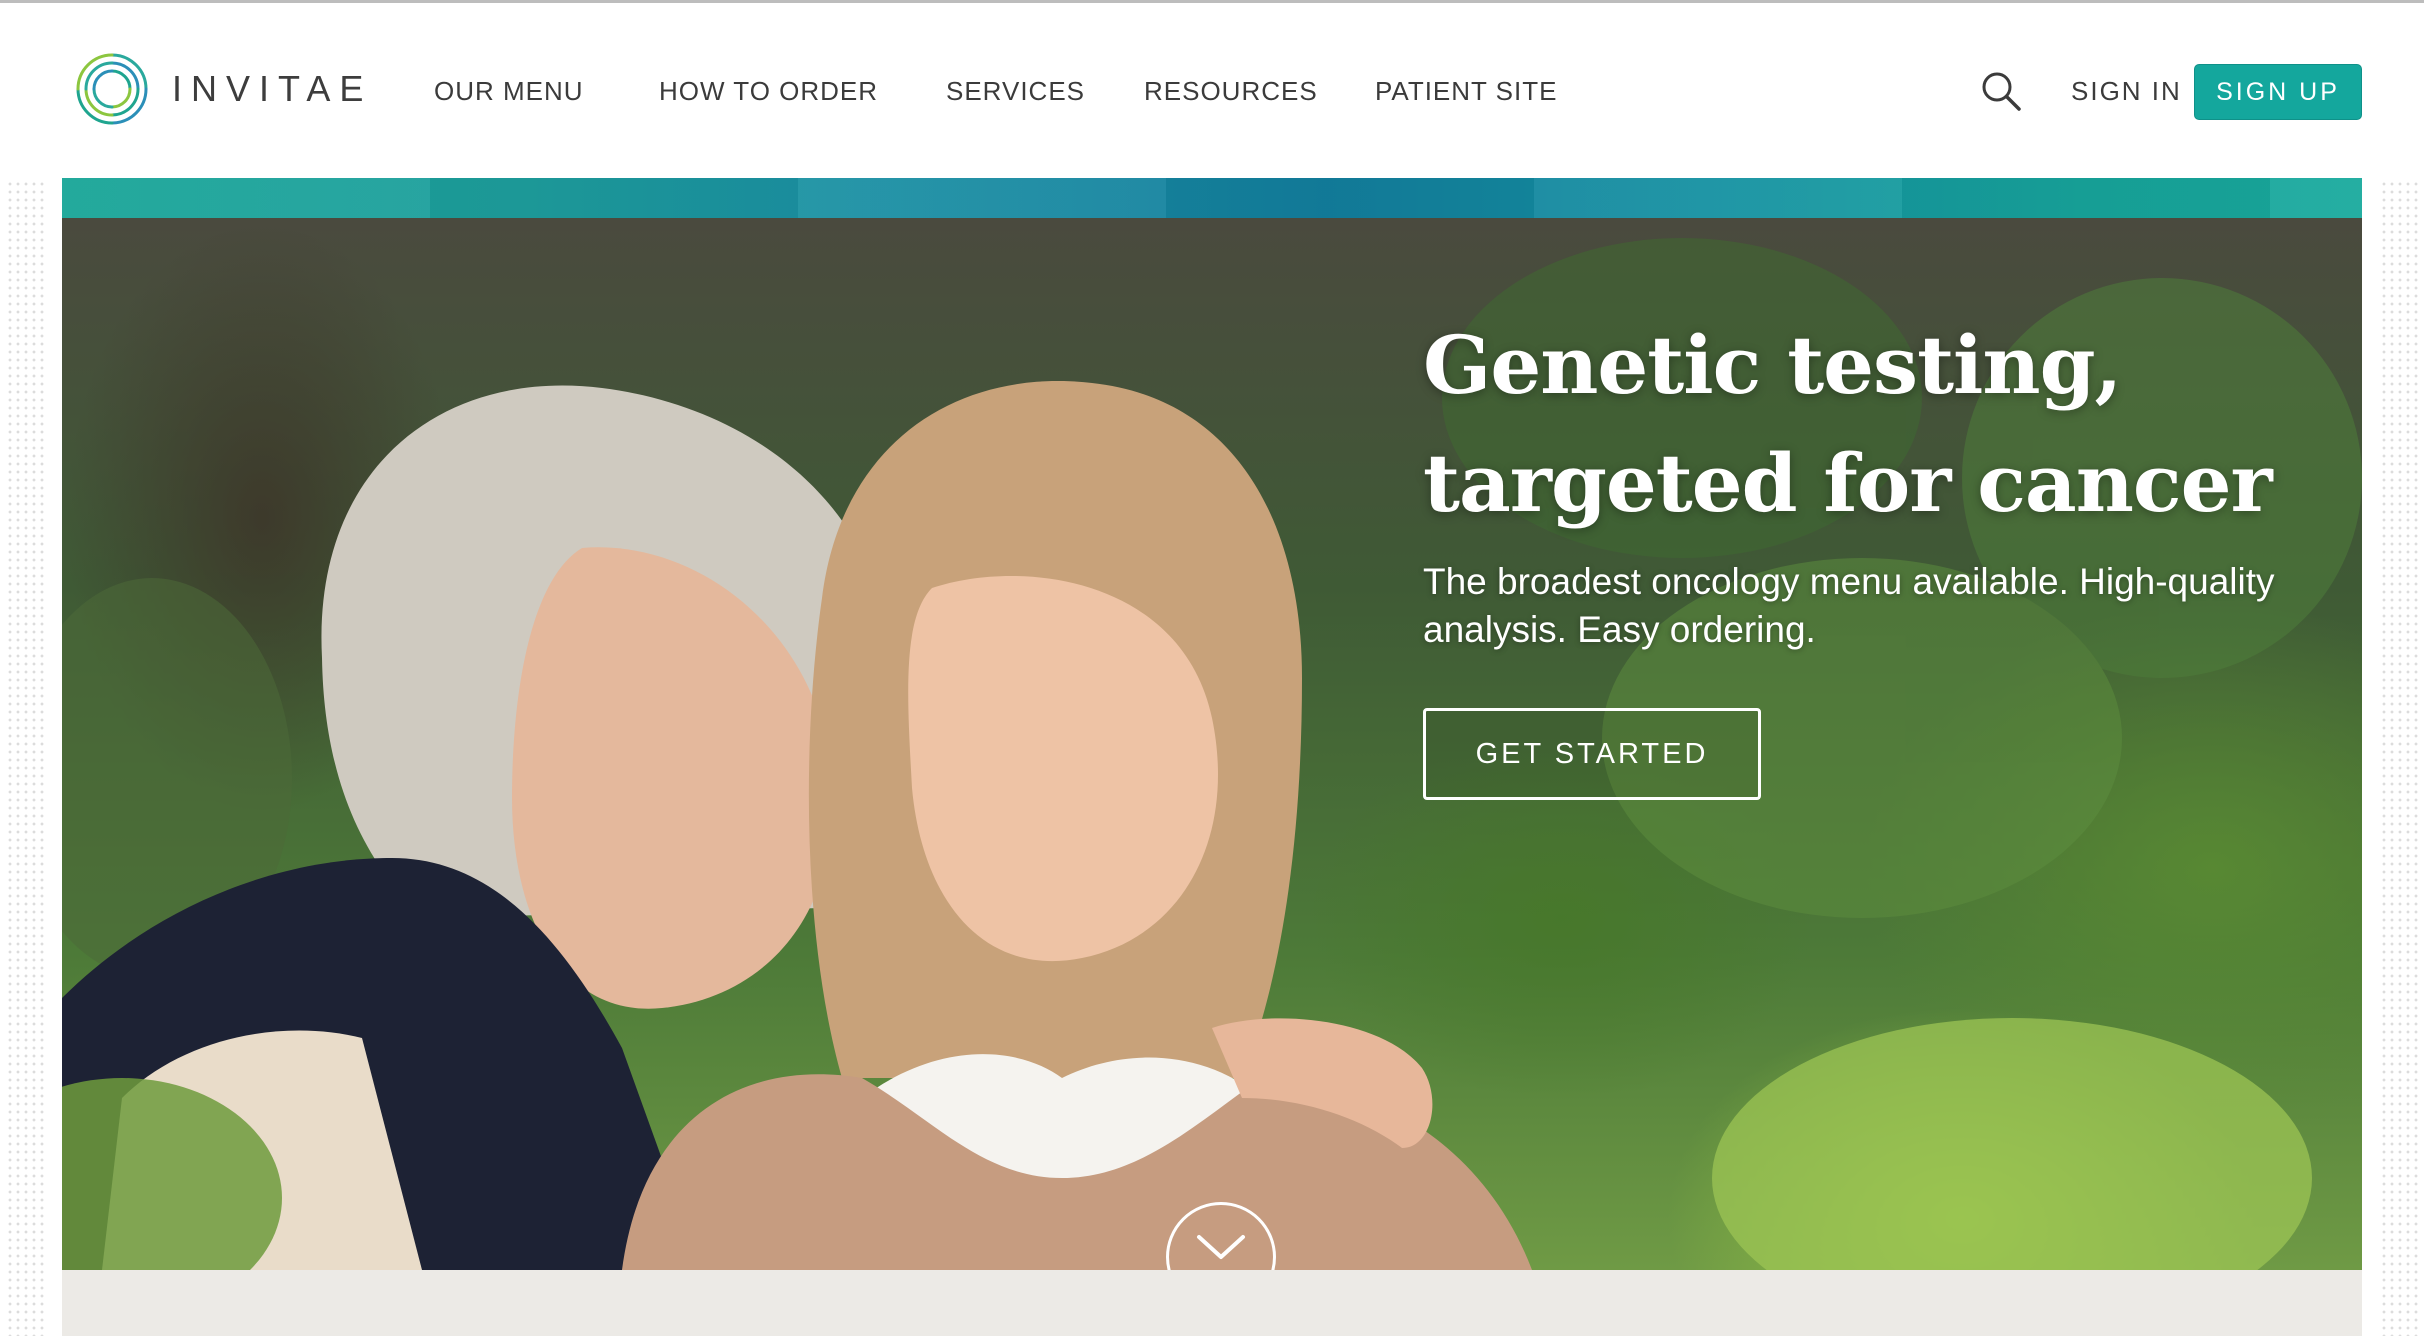 The height and width of the screenshot is (1336, 2424). What do you see at coordinates (26, 758) in the screenshot?
I see `dotted-pattern-left` at bounding box center [26, 758].